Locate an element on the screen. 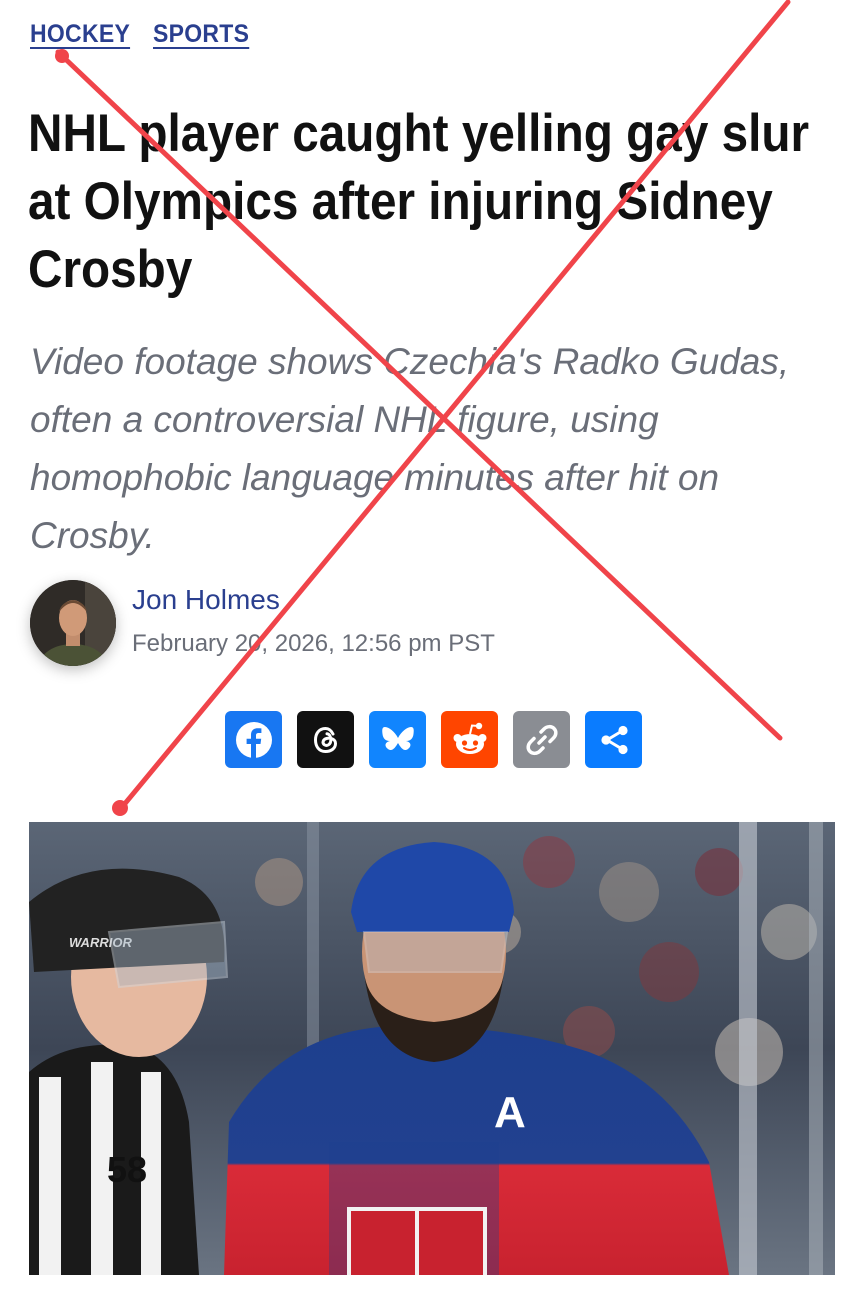  bluesky-share-button is located at coordinates (397, 739).